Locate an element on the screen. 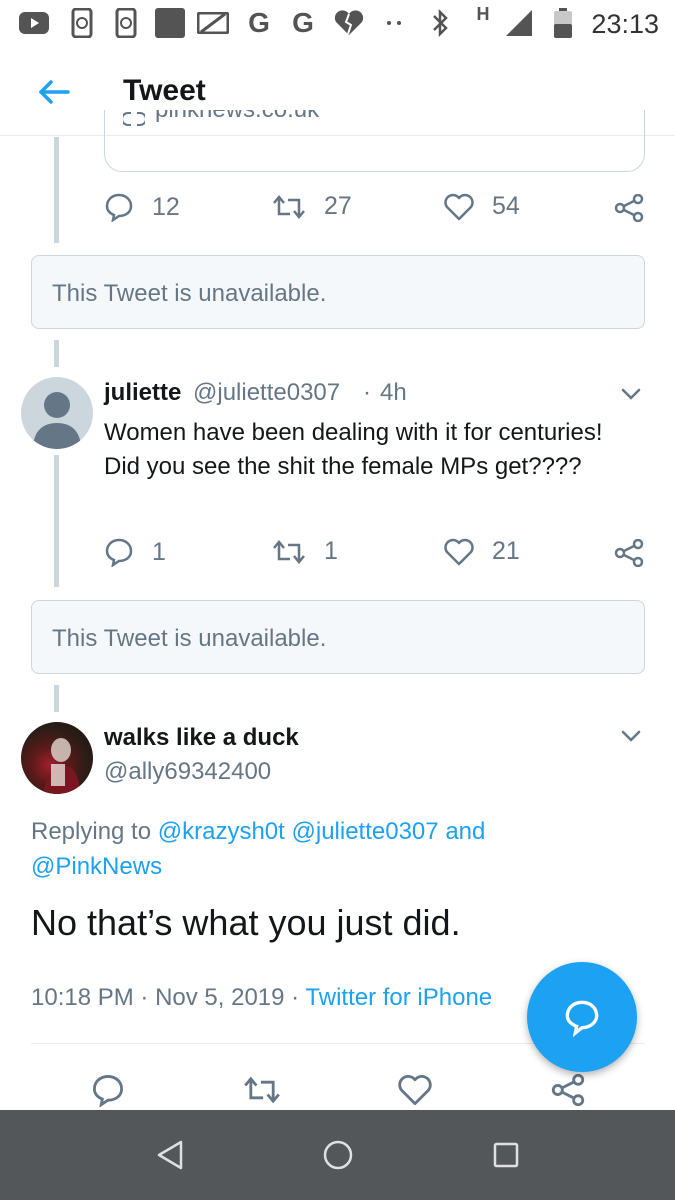  signal-icon is located at coordinates (519, 23).